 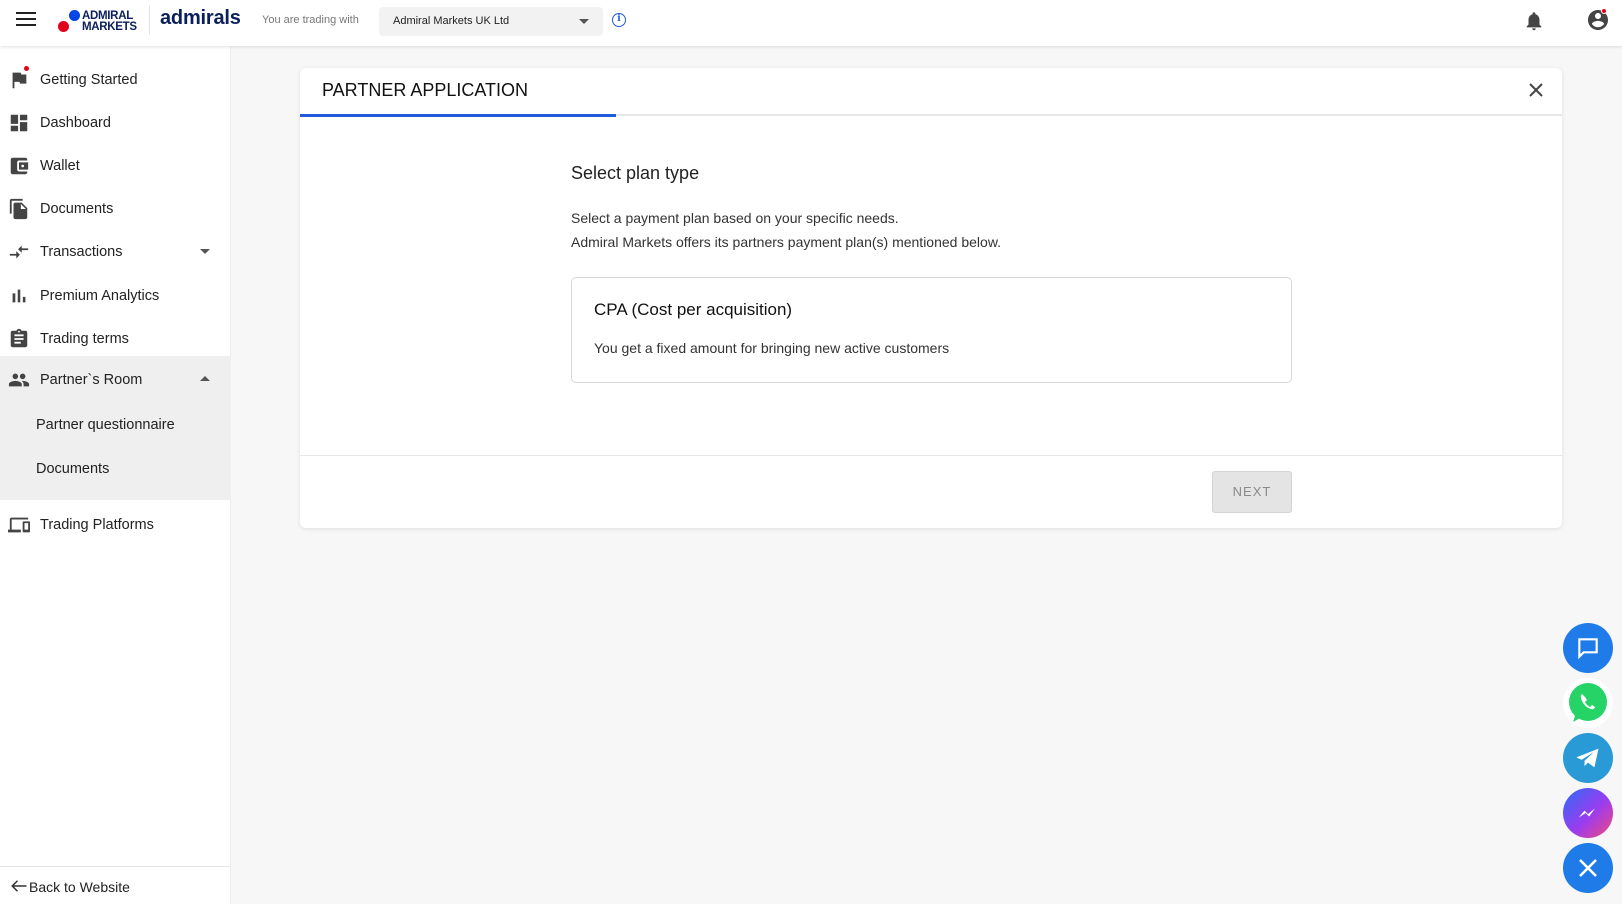 I want to click on sidebar-item-partners-room: Partner`s Room, so click(x=115, y=379).